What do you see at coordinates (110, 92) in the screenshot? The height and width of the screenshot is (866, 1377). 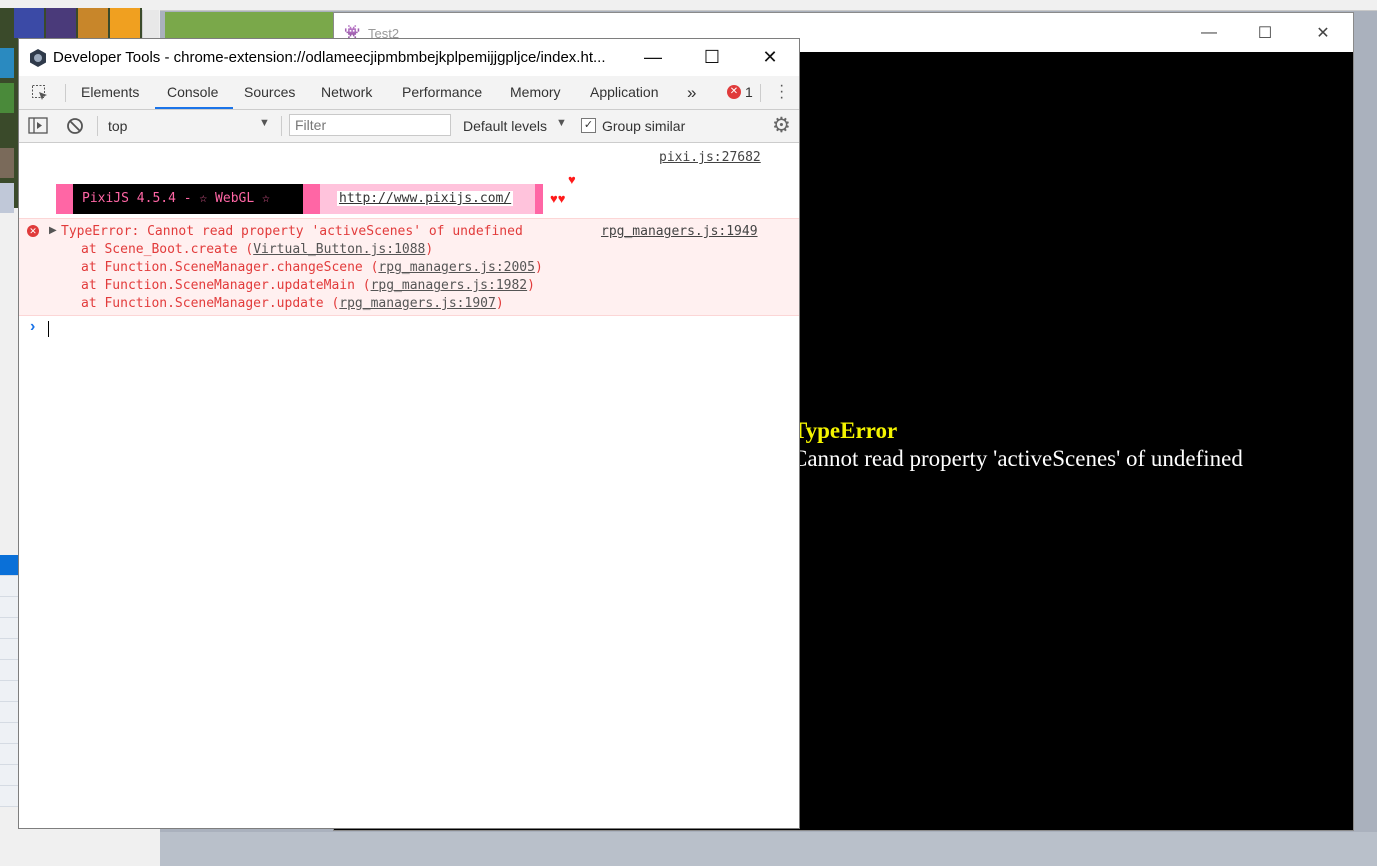 I see `tab-elements: Elements` at bounding box center [110, 92].